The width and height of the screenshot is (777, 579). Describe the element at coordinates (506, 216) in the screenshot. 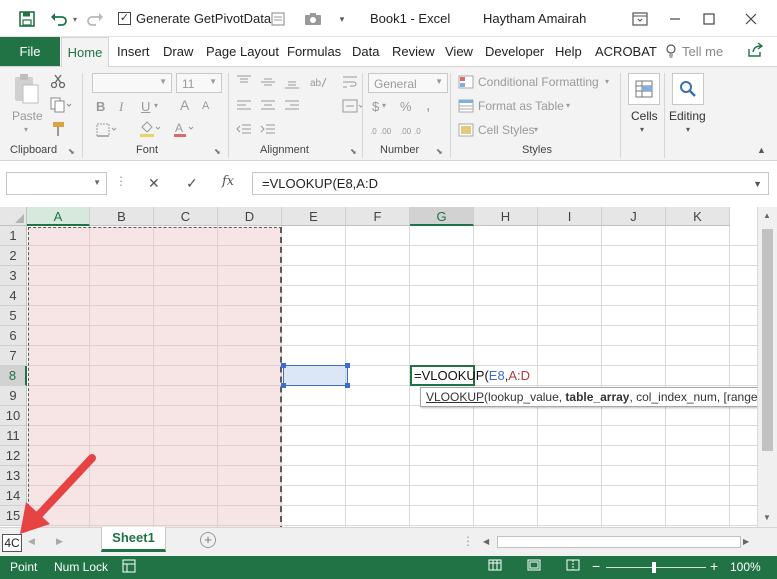

I see `column-header-h: H` at that location.